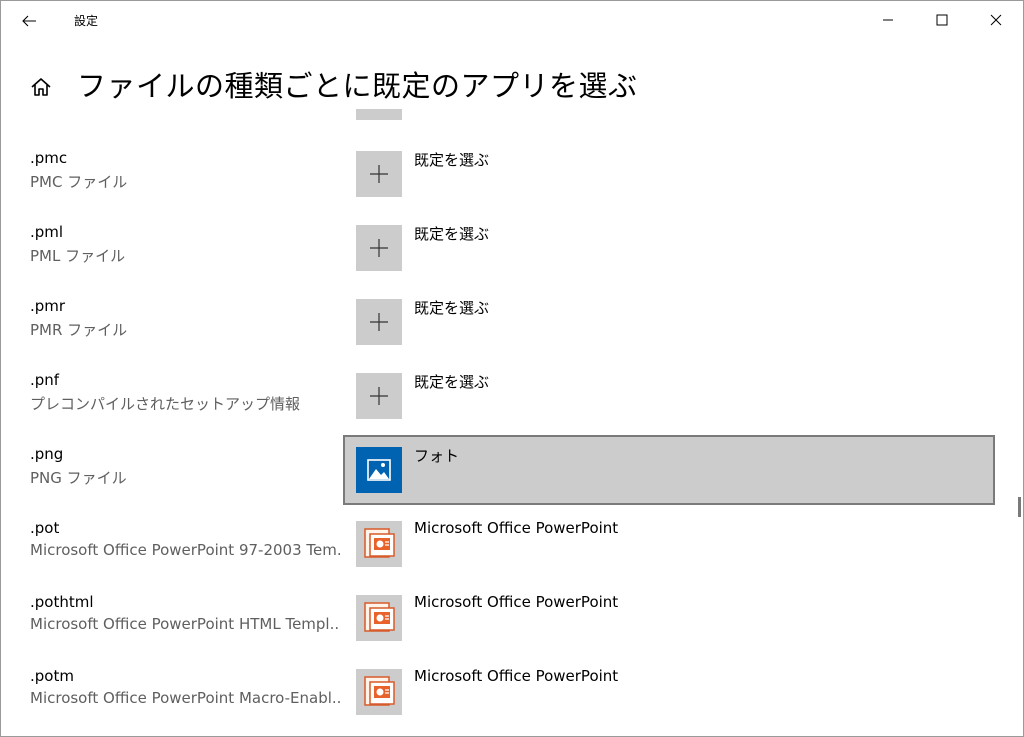  Describe the element at coordinates (78, 256) in the screenshot. I see `file-type-description: PML ファイル` at that location.